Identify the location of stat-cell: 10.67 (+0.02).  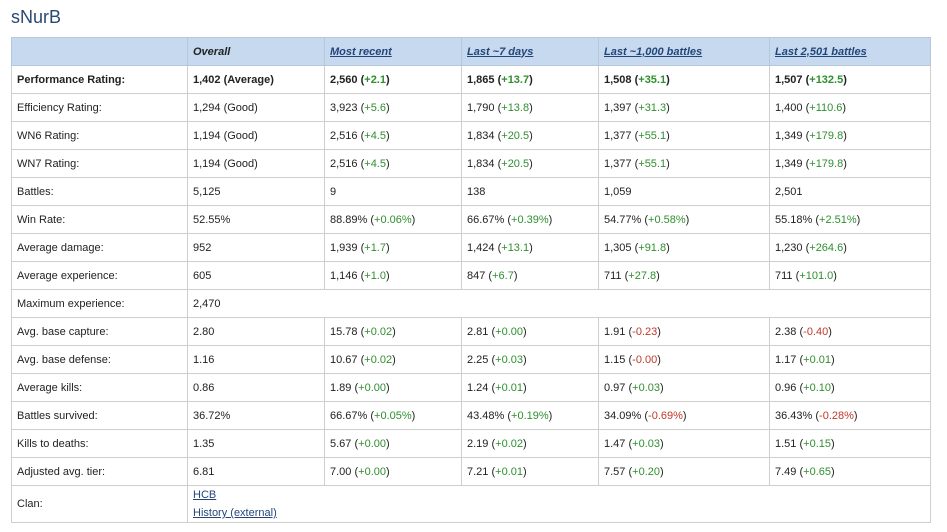
(393, 359).